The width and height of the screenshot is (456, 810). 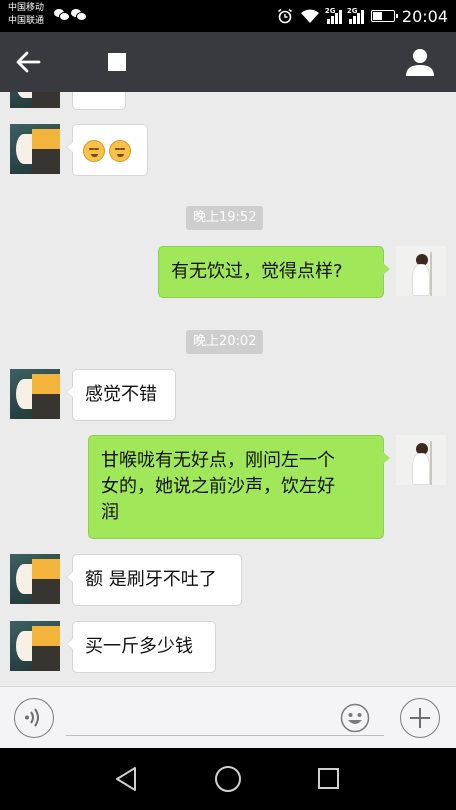 What do you see at coordinates (355, 718) in the screenshot?
I see `smiley-icon` at bounding box center [355, 718].